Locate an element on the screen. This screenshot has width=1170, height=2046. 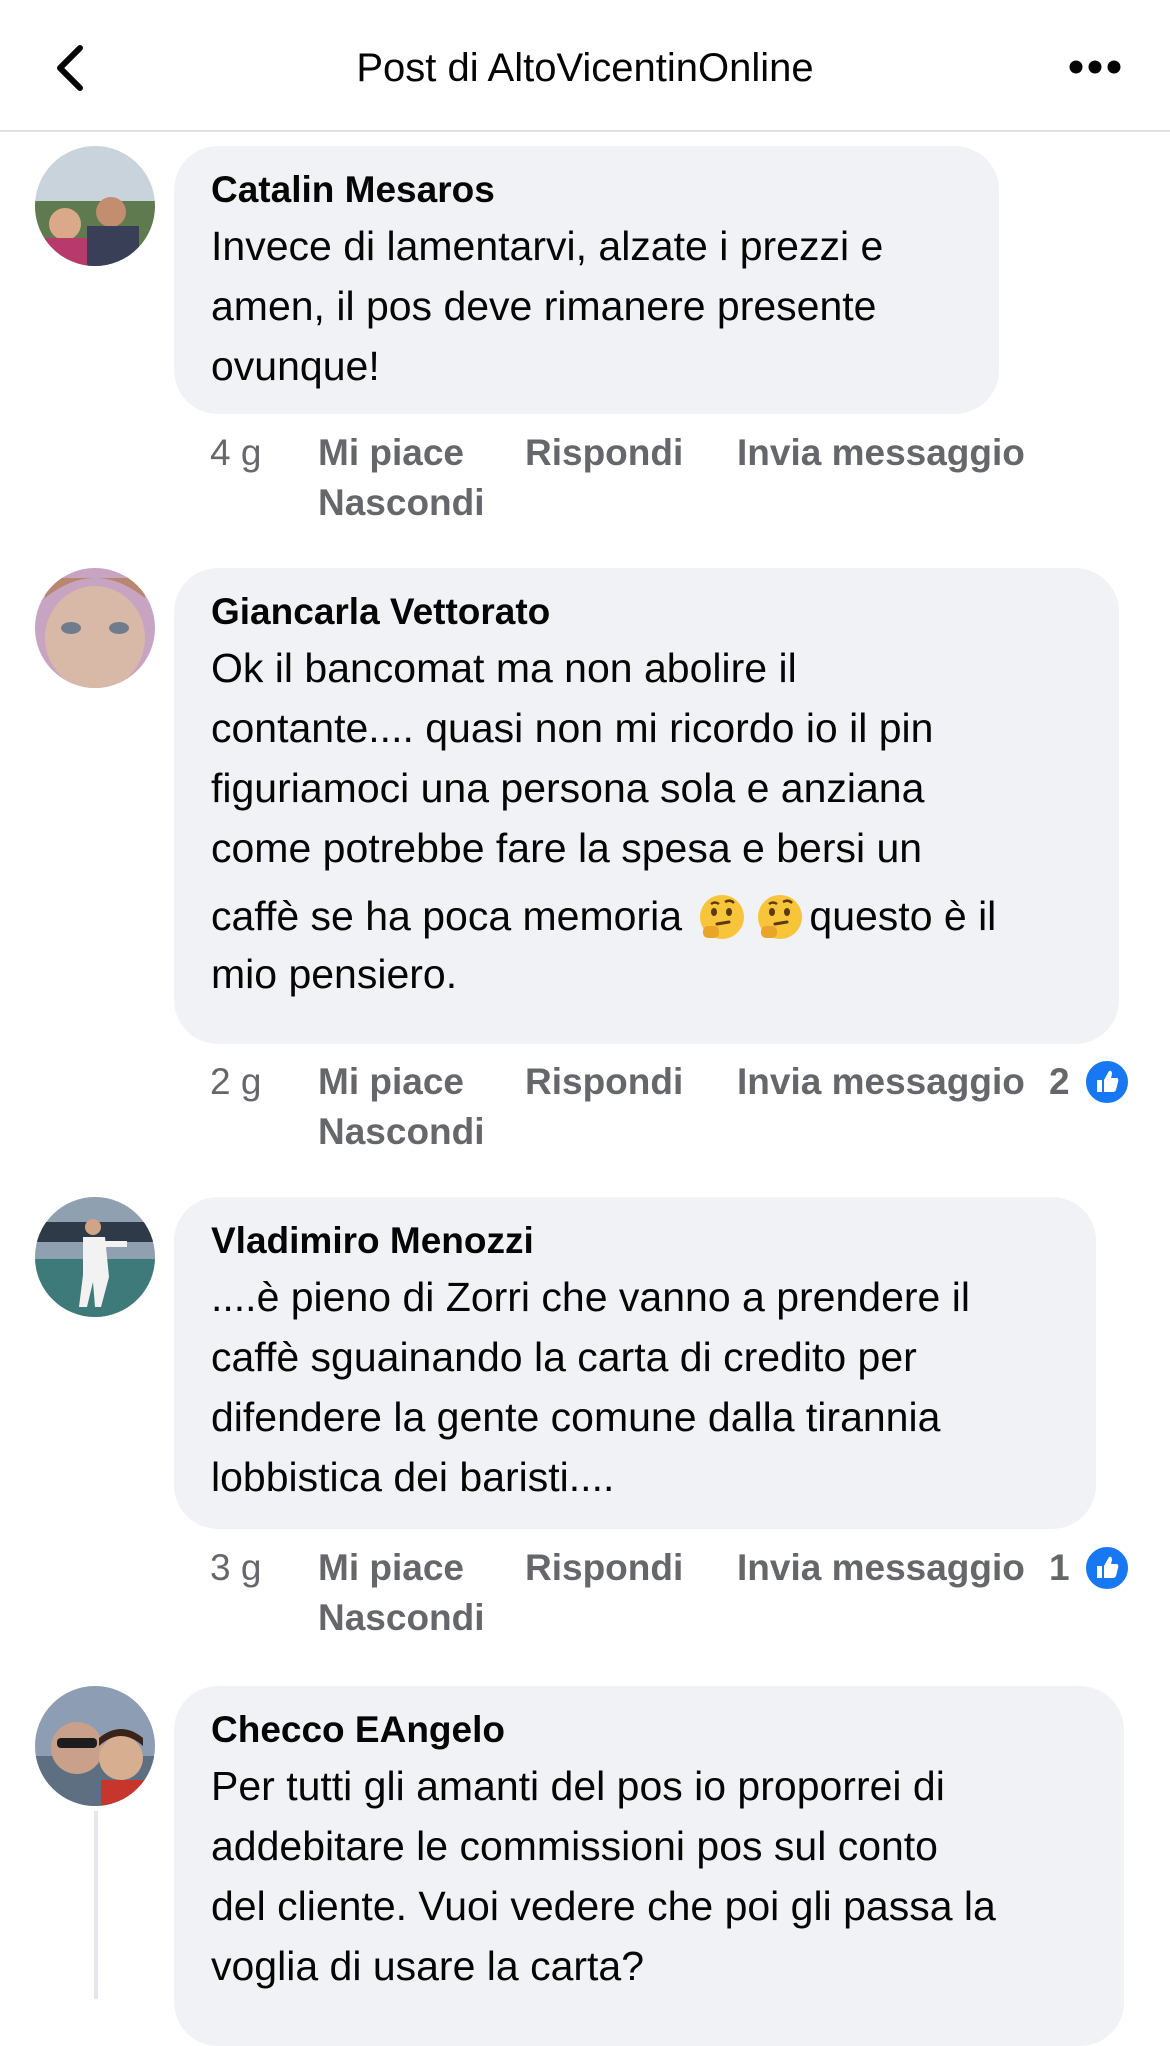
comment-line: come potrebbe fare la spesa e bersi un is located at coordinates (567, 848).